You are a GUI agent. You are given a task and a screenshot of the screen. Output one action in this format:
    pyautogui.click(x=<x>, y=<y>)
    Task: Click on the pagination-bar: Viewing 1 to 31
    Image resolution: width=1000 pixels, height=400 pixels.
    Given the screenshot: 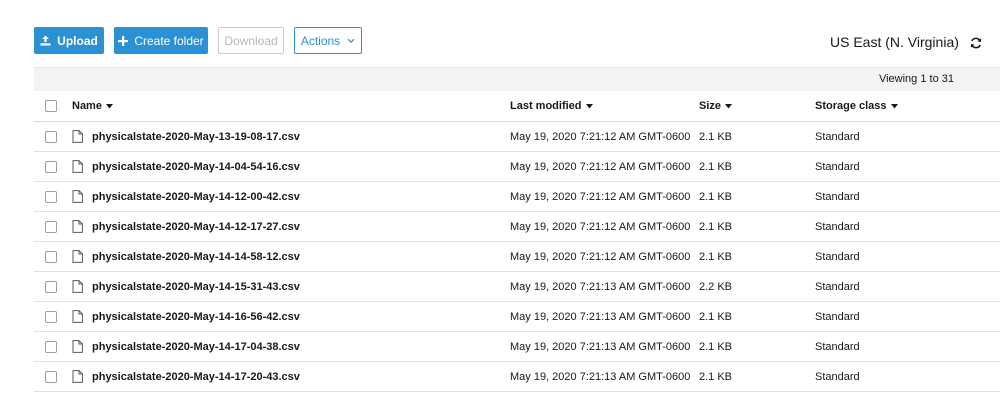 What is the action you would take?
    pyautogui.click(x=517, y=79)
    